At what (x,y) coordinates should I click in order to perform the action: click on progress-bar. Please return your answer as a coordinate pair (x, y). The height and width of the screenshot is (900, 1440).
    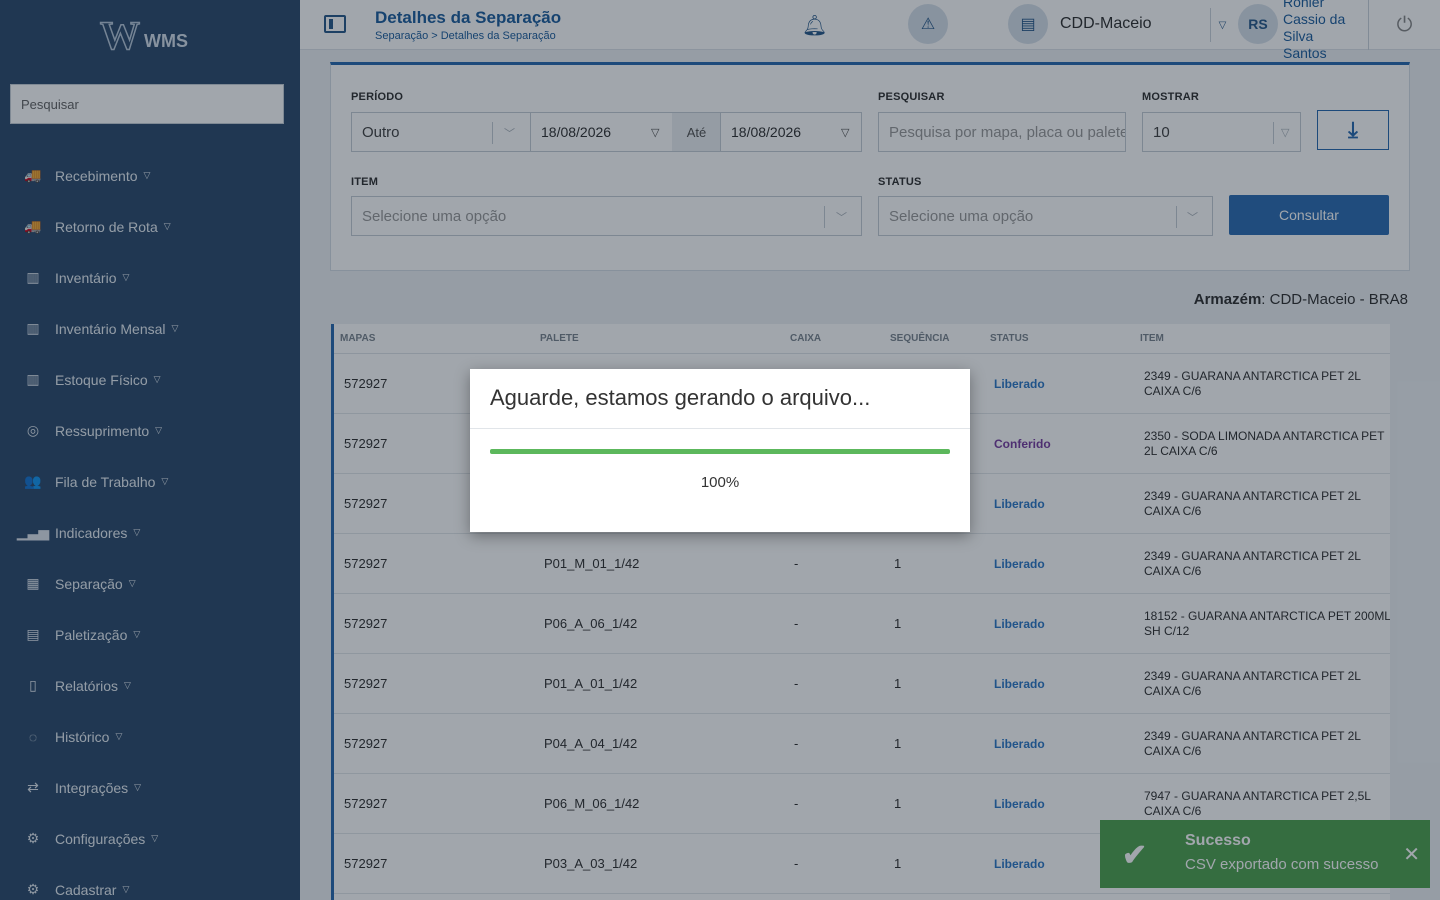
    Looking at the image, I should click on (720, 451).